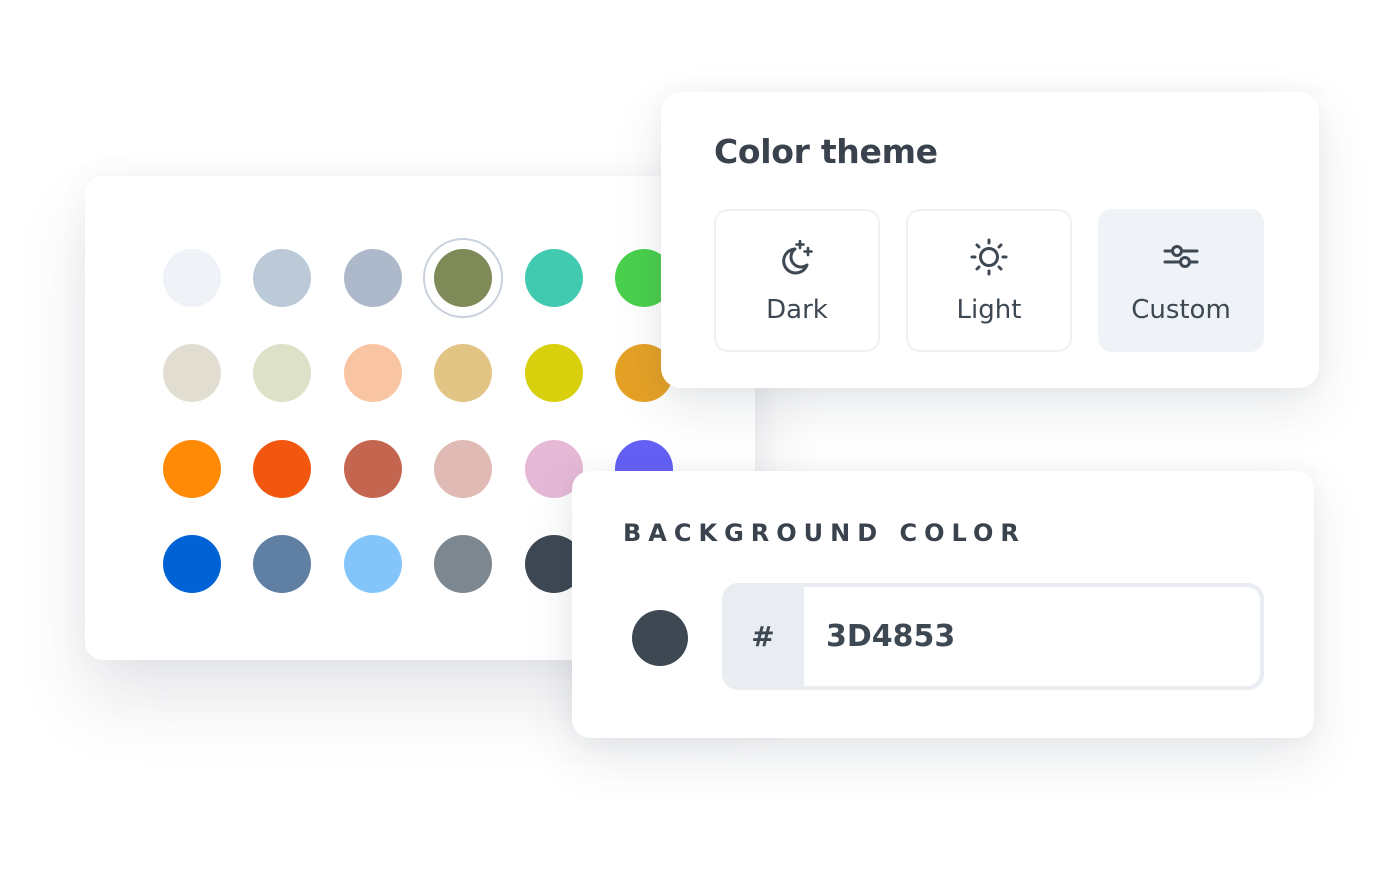 The image size is (1392, 876). Describe the element at coordinates (797, 257) in the screenshot. I see `moon-stars-icon` at that location.